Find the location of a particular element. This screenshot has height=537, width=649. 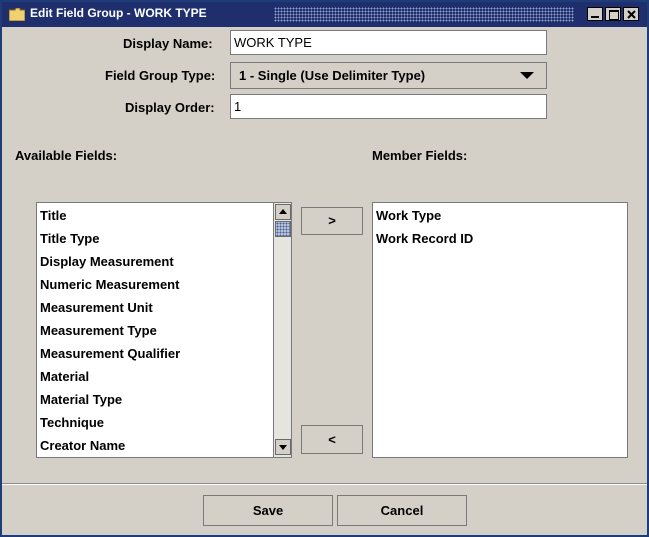

list-item: Work Type is located at coordinates (500, 215).